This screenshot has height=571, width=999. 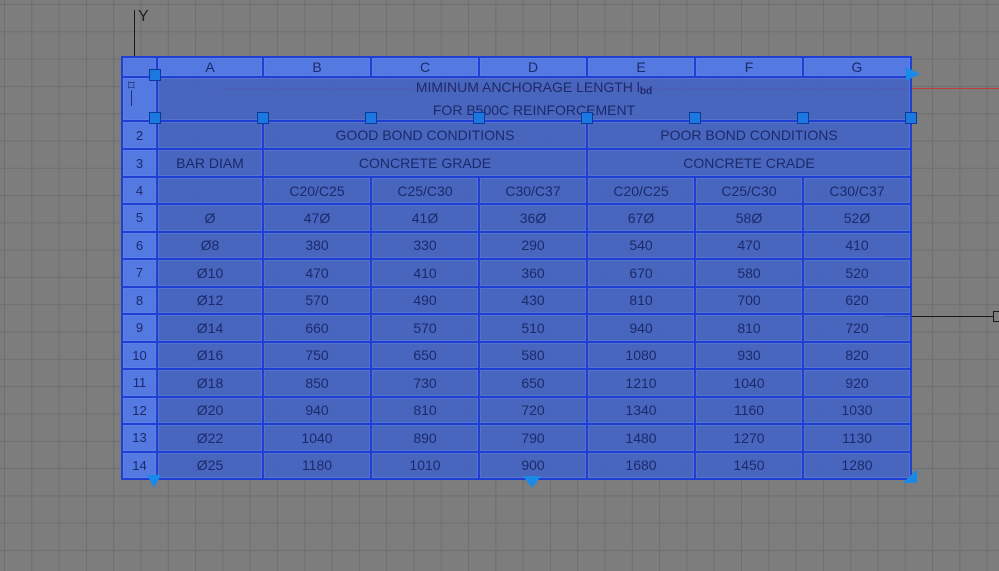 I want to click on anchorage-length-cell: 67Ø, so click(x=641, y=218).